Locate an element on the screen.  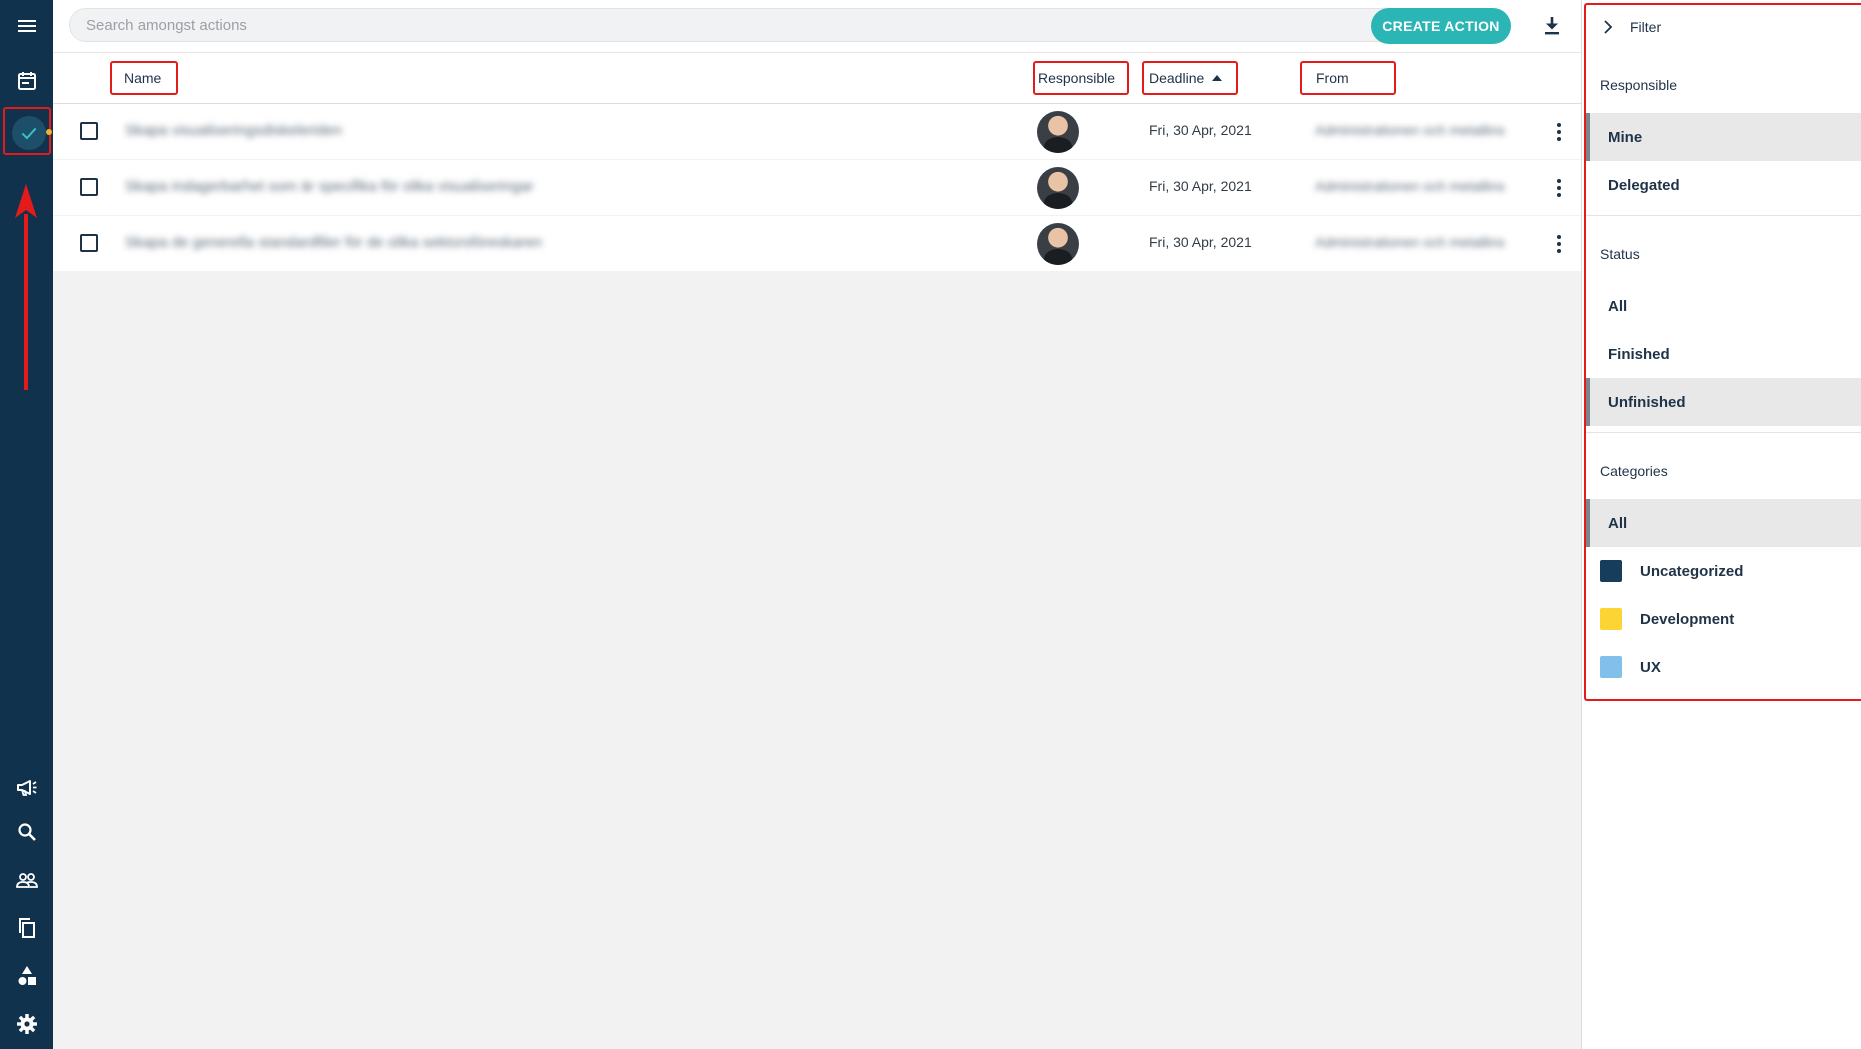
checkmark-icon is located at coordinates (29, 133).